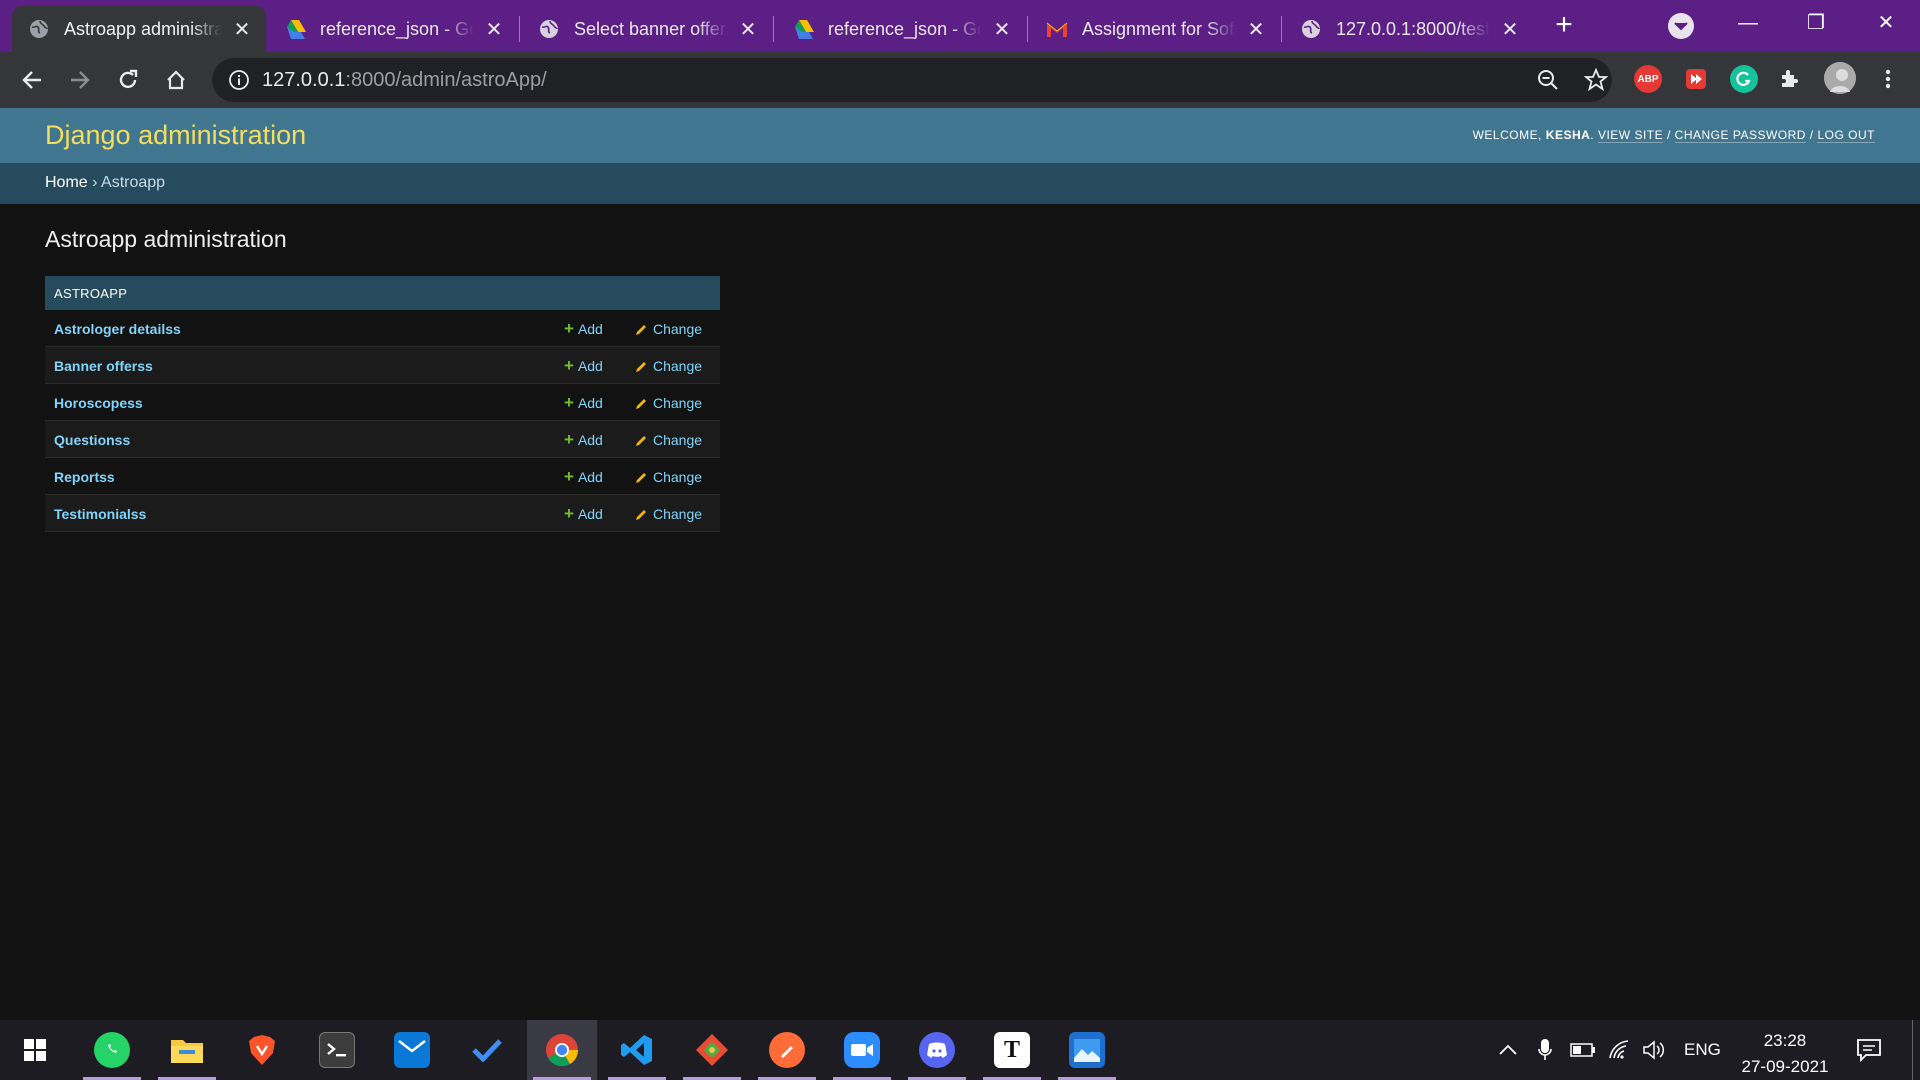 The image size is (1920, 1080). What do you see at coordinates (1886, 23) in the screenshot?
I see `close-window-icon: ✕` at bounding box center [1886, 23].